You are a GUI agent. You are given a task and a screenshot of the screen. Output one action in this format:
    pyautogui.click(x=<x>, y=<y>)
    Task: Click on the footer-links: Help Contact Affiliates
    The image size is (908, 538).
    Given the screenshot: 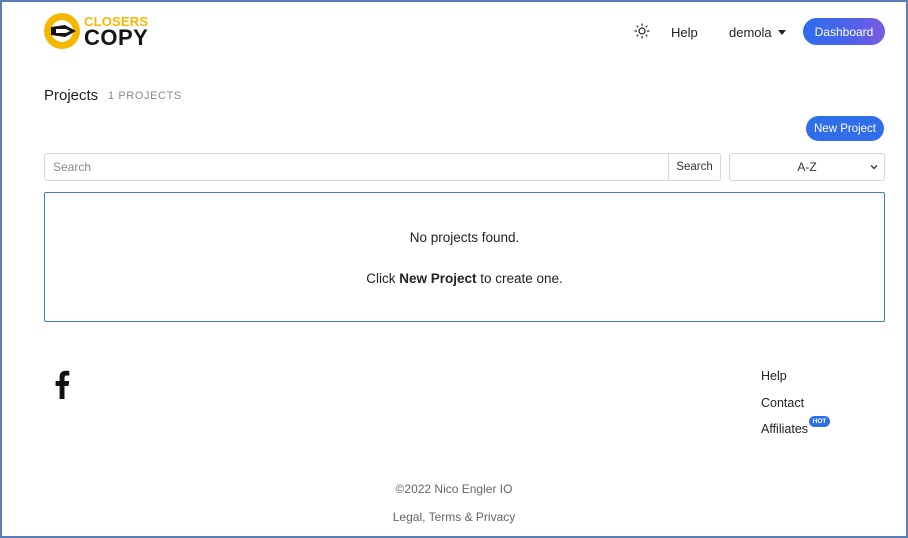 What is the action you would take?
    pyautogui.click(x=784, y=409)
    